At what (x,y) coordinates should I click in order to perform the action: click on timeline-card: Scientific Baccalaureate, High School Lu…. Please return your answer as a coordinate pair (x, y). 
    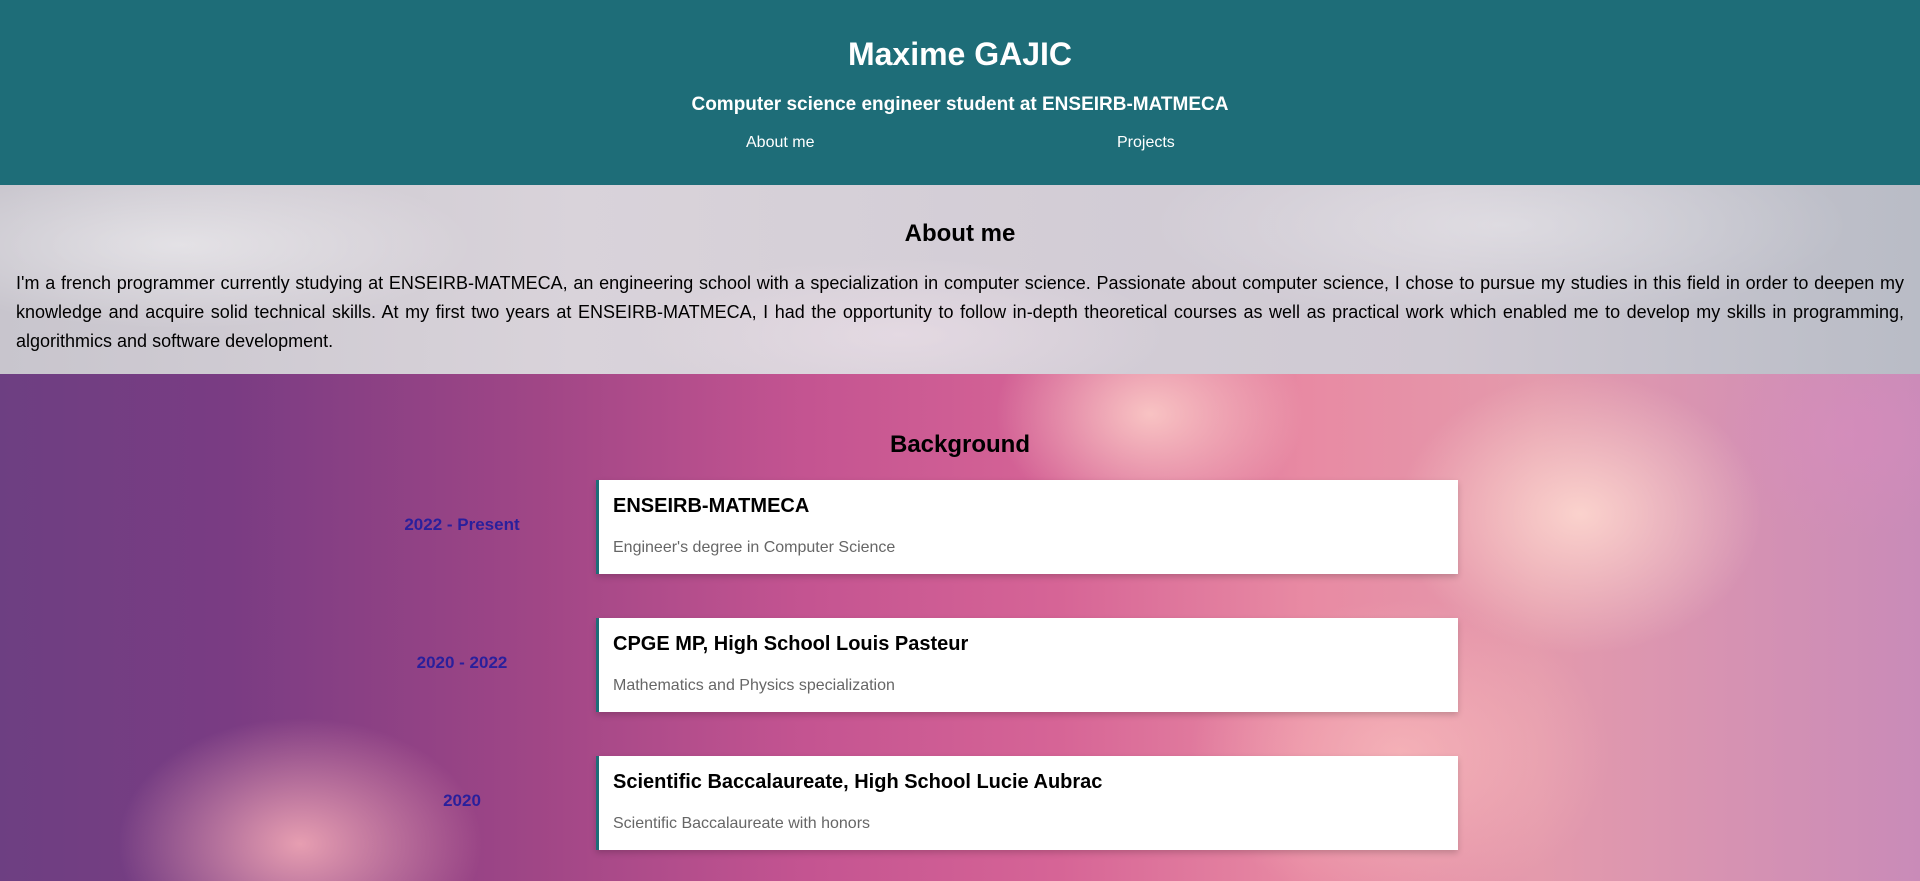
    Looking at the image, I should click on (1027, 803).